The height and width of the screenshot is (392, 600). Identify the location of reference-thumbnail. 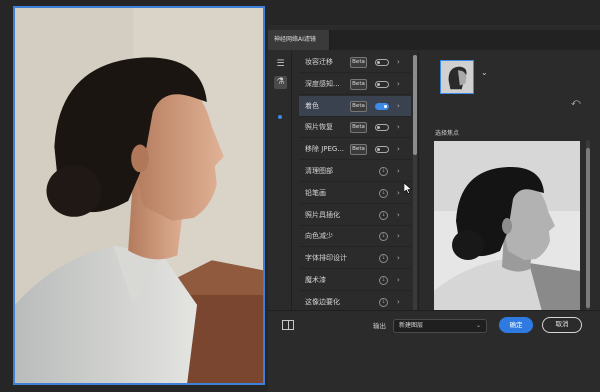
(457, 77).